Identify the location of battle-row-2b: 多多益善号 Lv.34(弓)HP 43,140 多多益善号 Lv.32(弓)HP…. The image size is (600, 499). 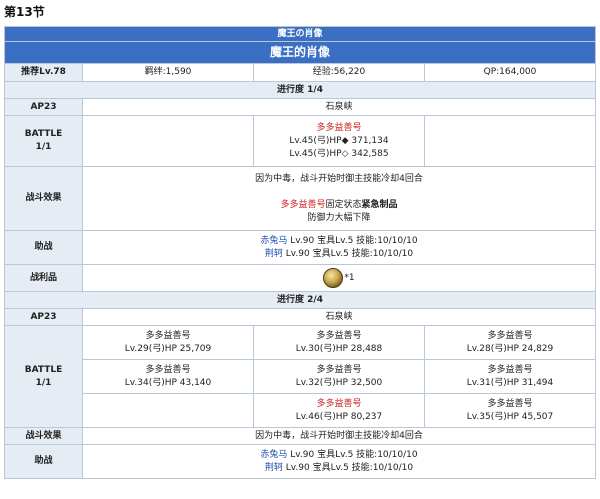
(301, 376).